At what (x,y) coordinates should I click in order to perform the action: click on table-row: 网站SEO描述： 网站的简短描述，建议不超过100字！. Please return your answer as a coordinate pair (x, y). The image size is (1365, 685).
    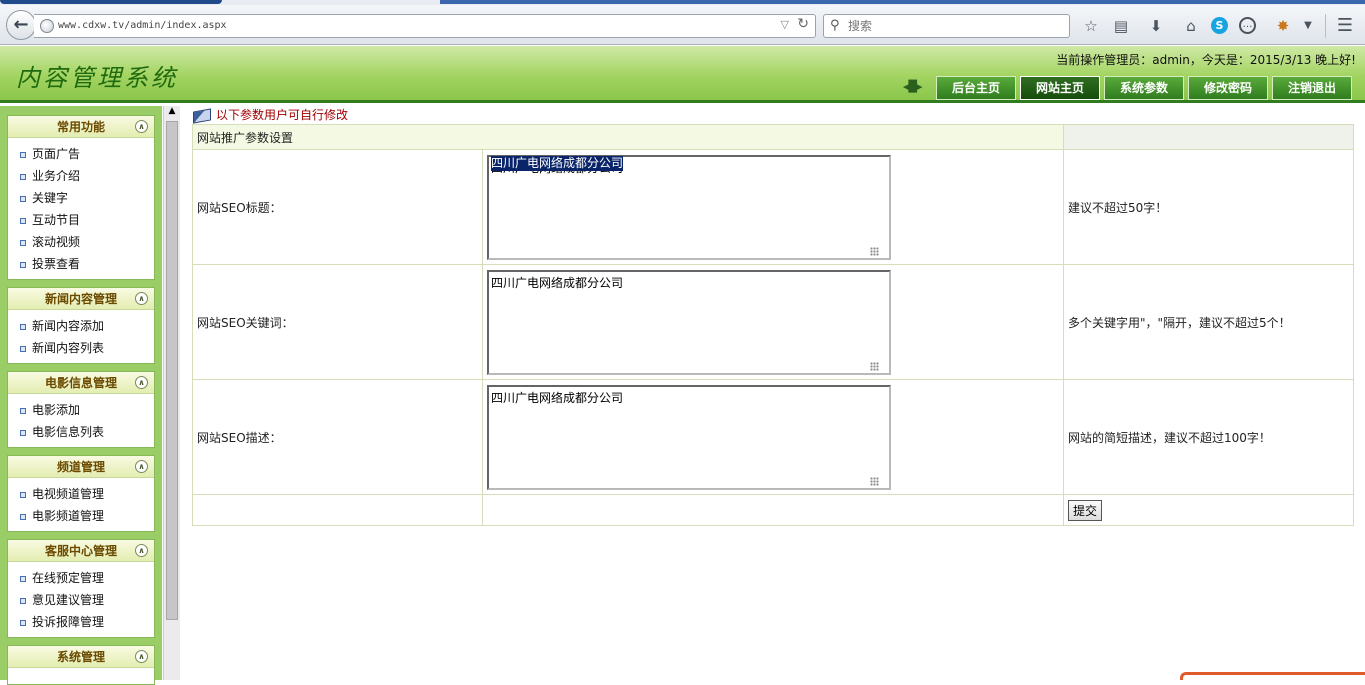
    Looking at the image, I should click on (773, 437).